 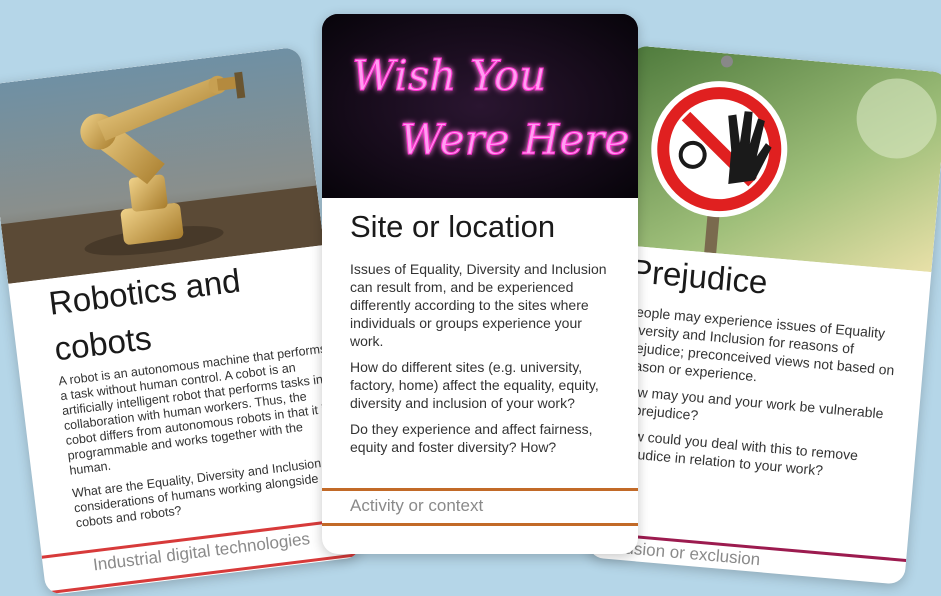 What do you see at coordinates (162, 165) in the screenshot?
I see `robot-arm-image` at bounding box center [162, 165].